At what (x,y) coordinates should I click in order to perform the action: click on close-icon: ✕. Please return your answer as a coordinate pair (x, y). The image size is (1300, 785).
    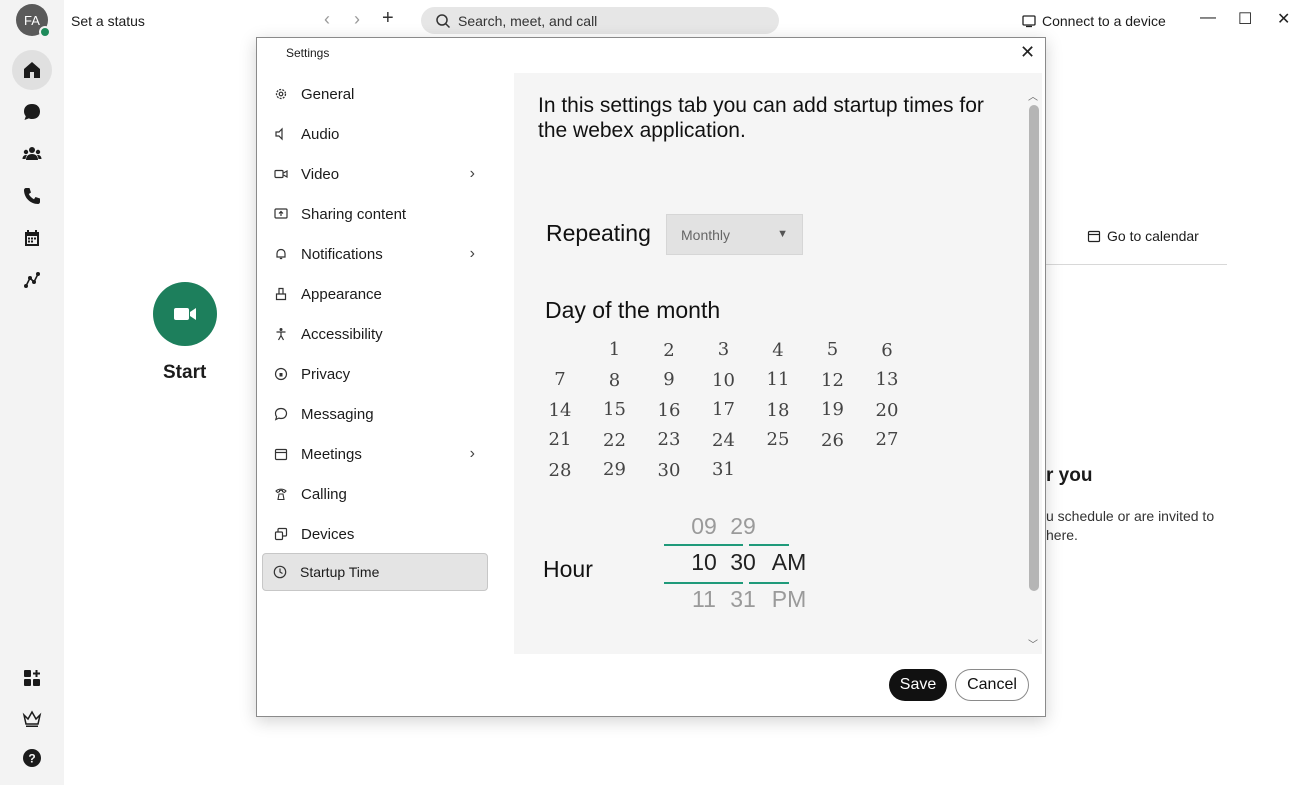
    Looking at the image, I should click on (1027, 52).